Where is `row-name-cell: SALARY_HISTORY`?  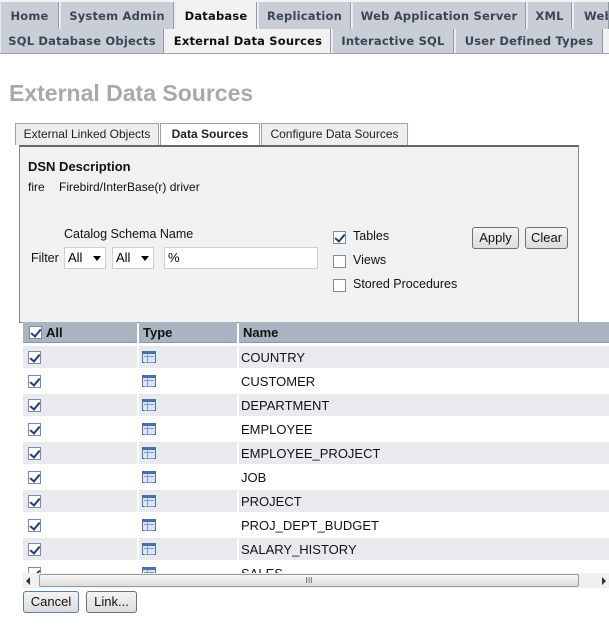 row-name-cell: SALARY_HISTORY is located at coordinates (424, 549).